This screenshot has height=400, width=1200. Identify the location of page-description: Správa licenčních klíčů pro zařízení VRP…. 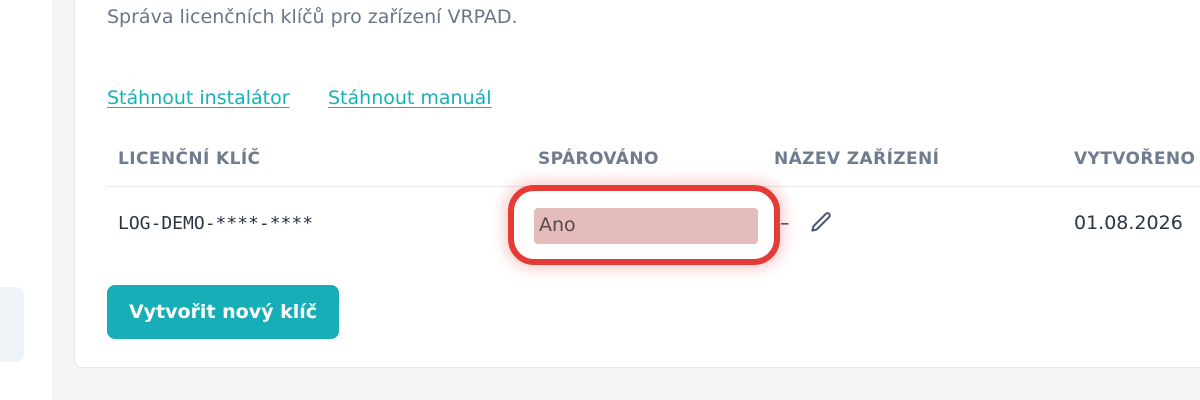
(312, 17).